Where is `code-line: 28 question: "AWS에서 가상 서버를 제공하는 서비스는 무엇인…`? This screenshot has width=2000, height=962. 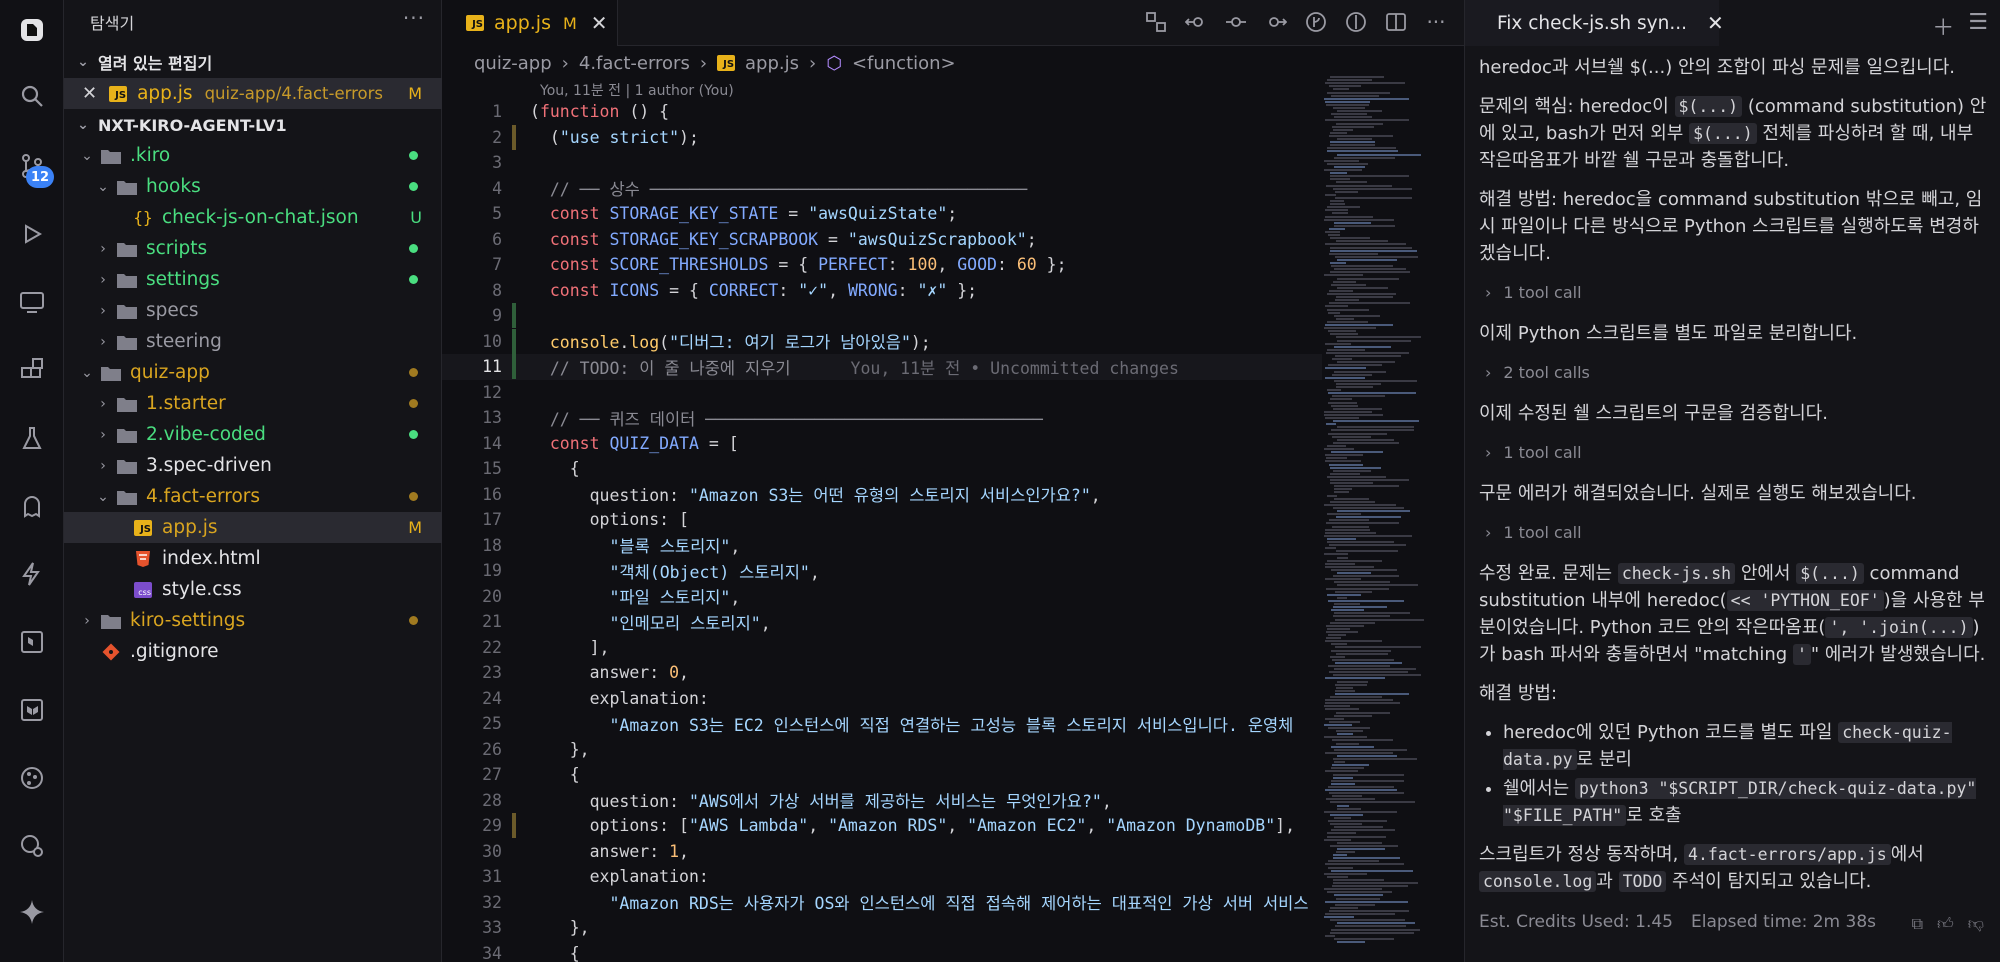
code-line: 28 question: "AWS에서 가상 서버를 제공하는 서비스는 무엇인… is located at coordinates (882, 801).